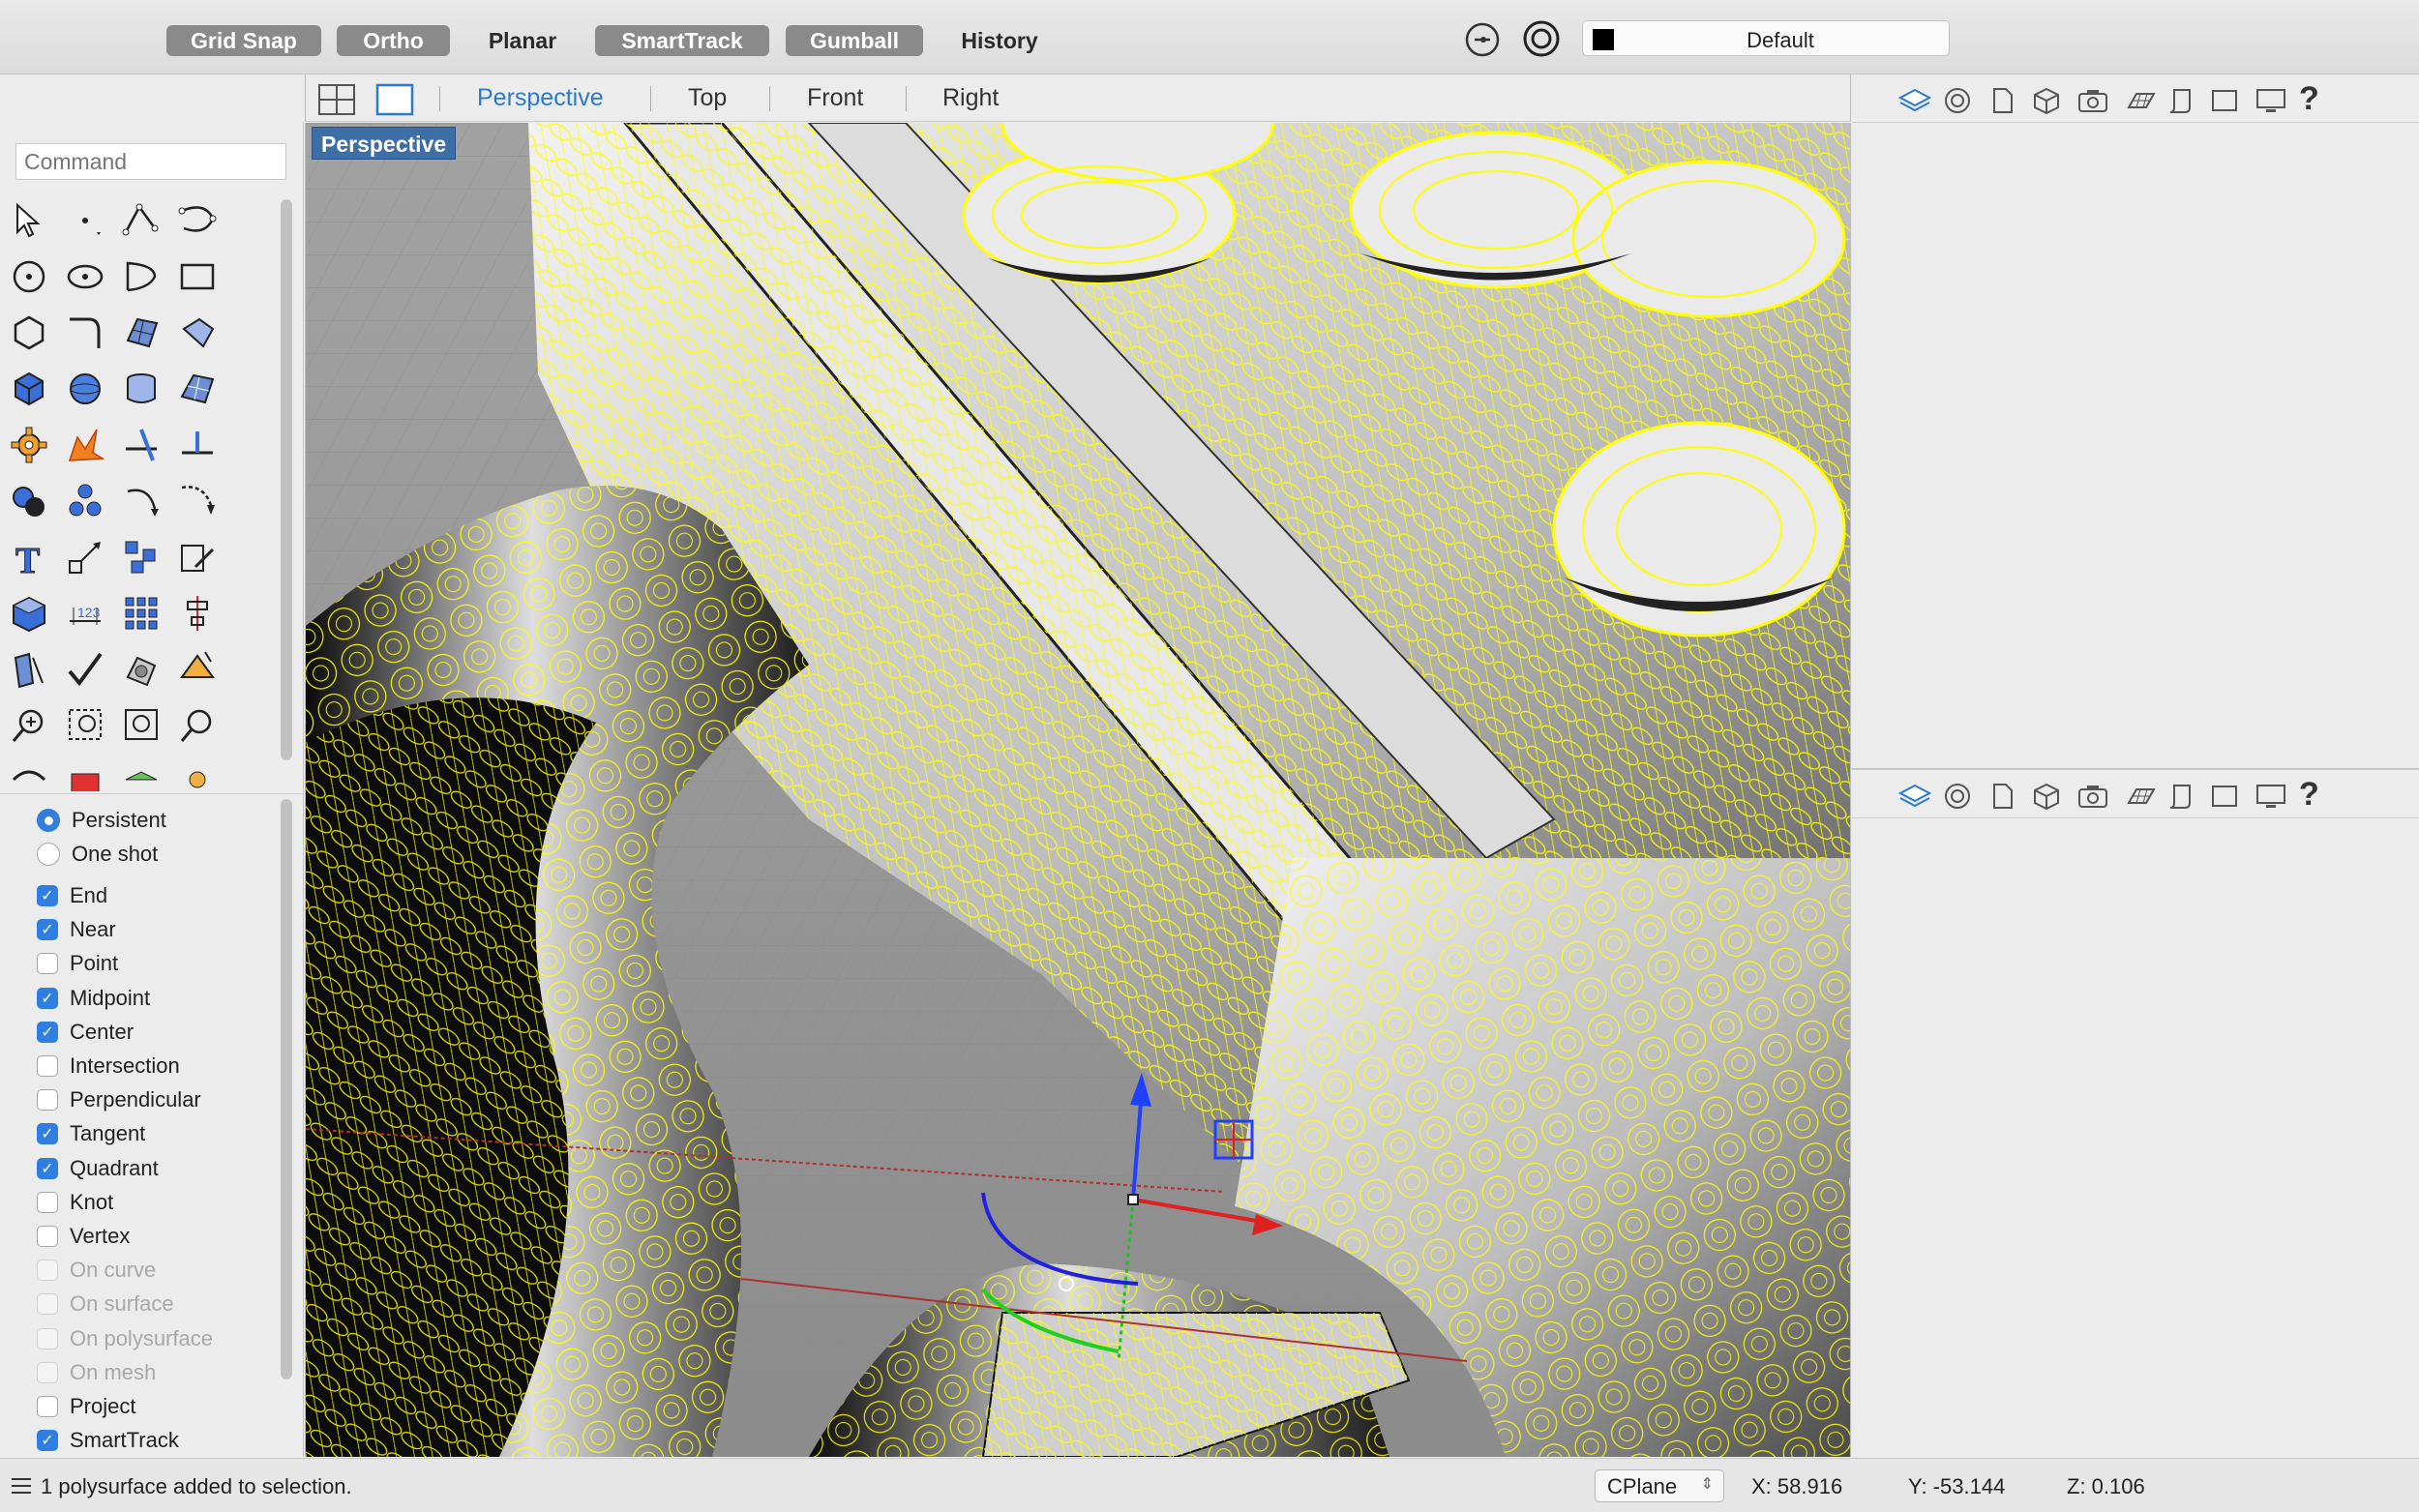 This screenshot has width=2419, height=1512. Describe the element at coordinates (1541, 38) in the screenshot. I see `target-icon` at that location.